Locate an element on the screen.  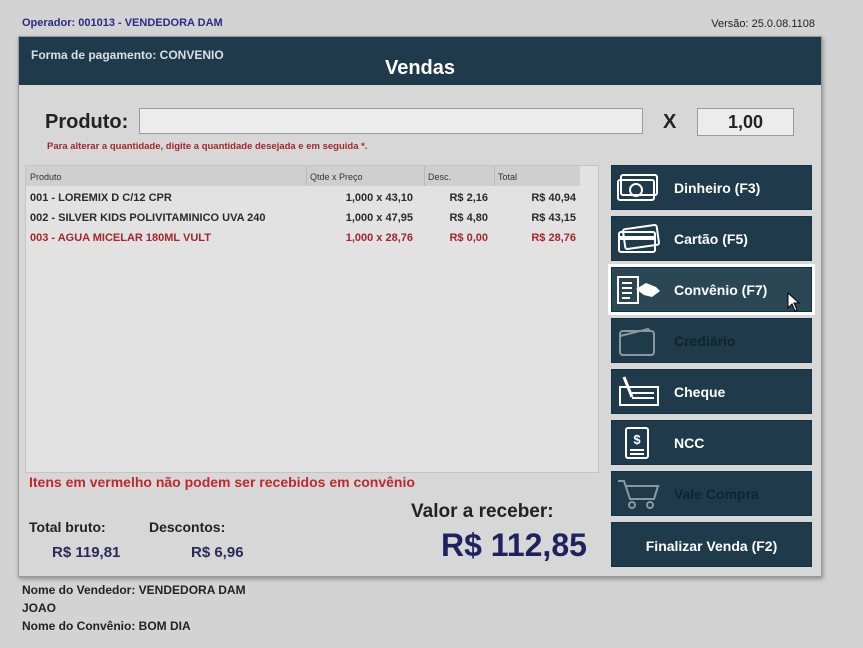
mouse-cursor-icon is located at coordinates (794, 301).